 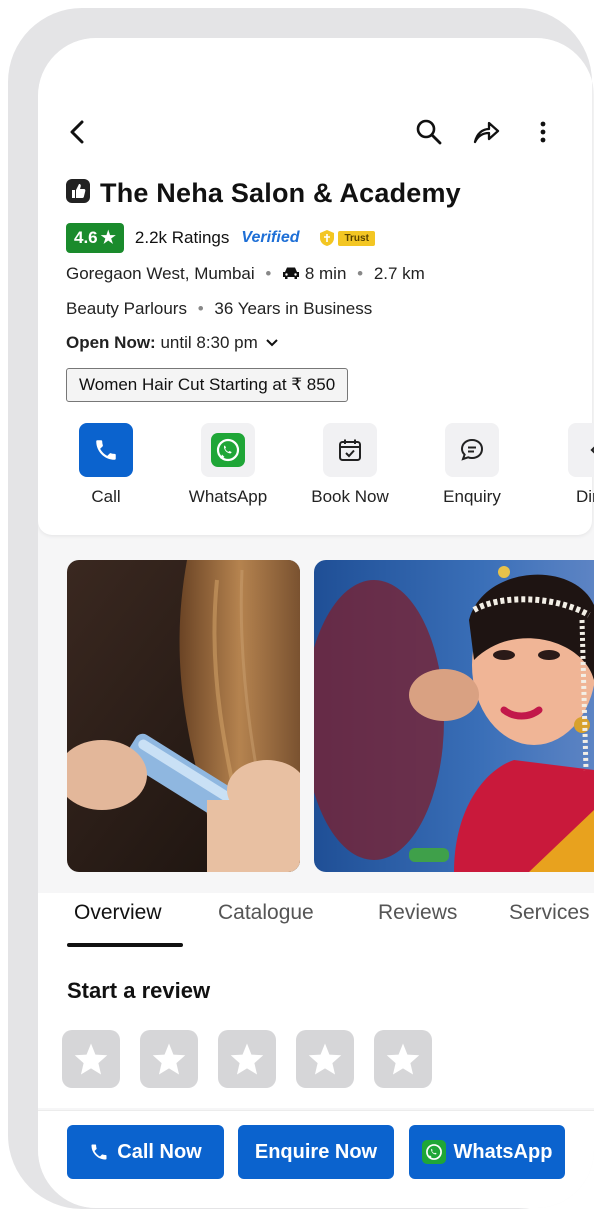 I want to click on chat-bubble-icon, so click(x=472, y=450).